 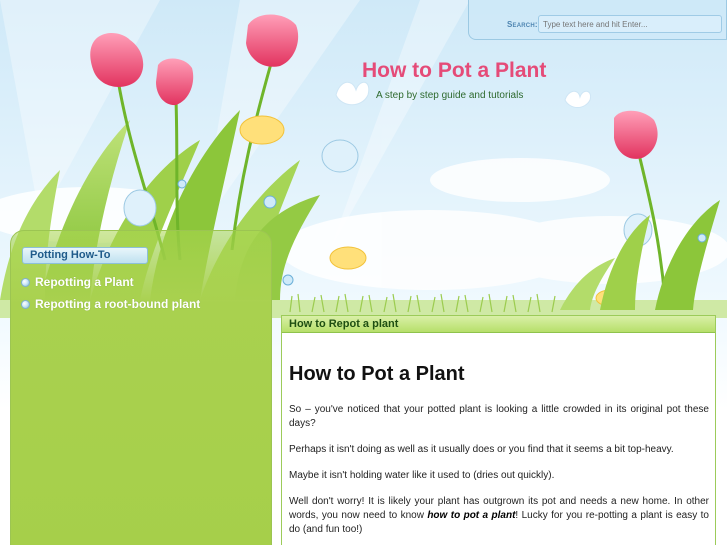 What do you see at coordinates (630, 24) in the screenshot?
I see `search-input` at bounding box center [630, 24].